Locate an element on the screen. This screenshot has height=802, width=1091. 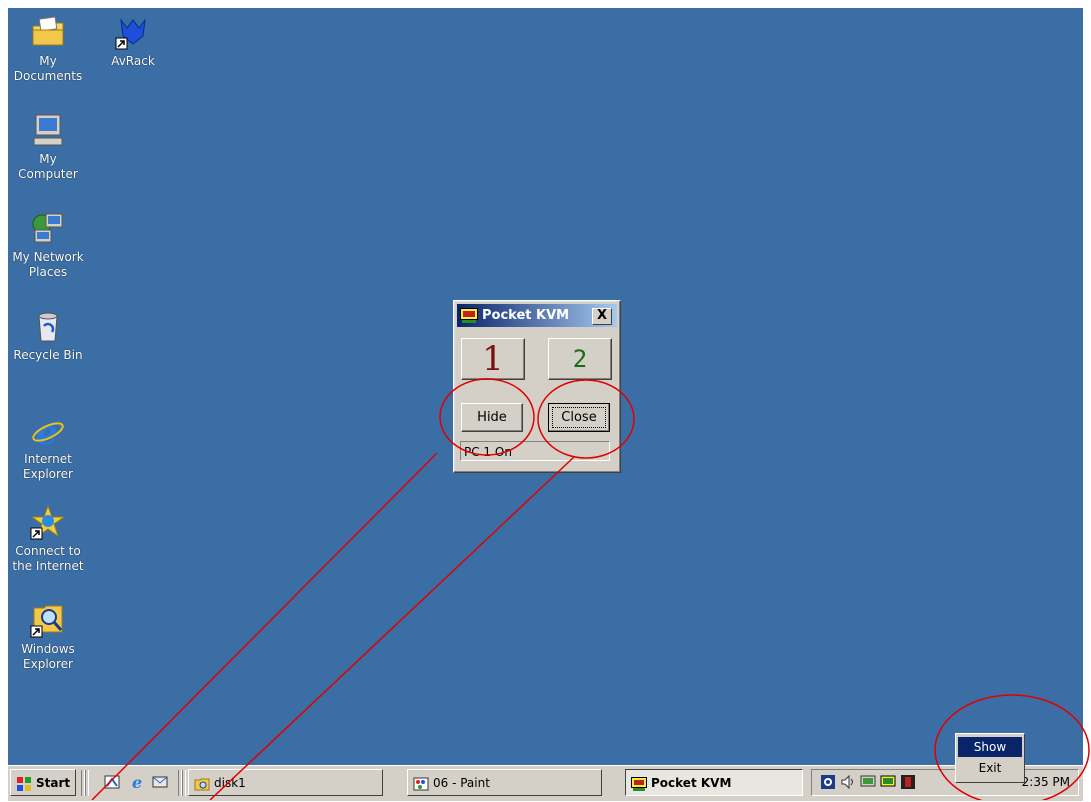
tray-context-menu: Show Exit is located at coordinates (990, 758).